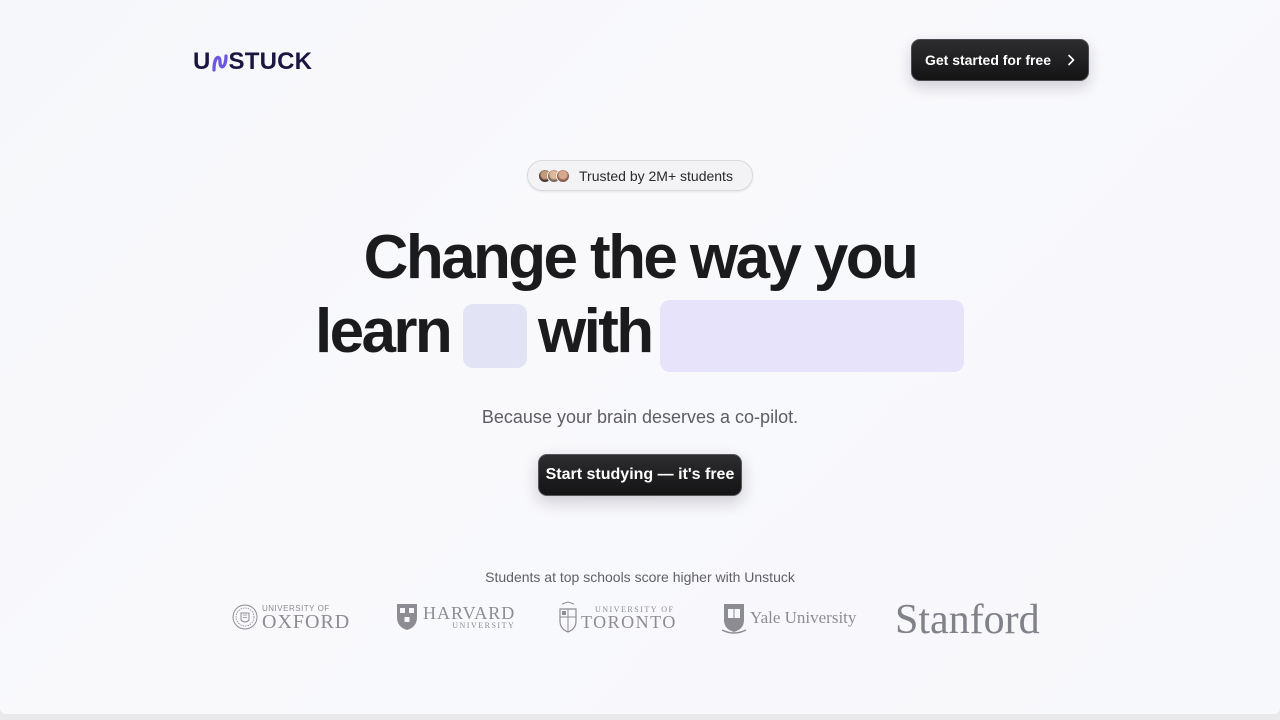 The width and height of the screenshot is (1280, 720). I want to click on yale-logo: Yale University, so click(788, 618).